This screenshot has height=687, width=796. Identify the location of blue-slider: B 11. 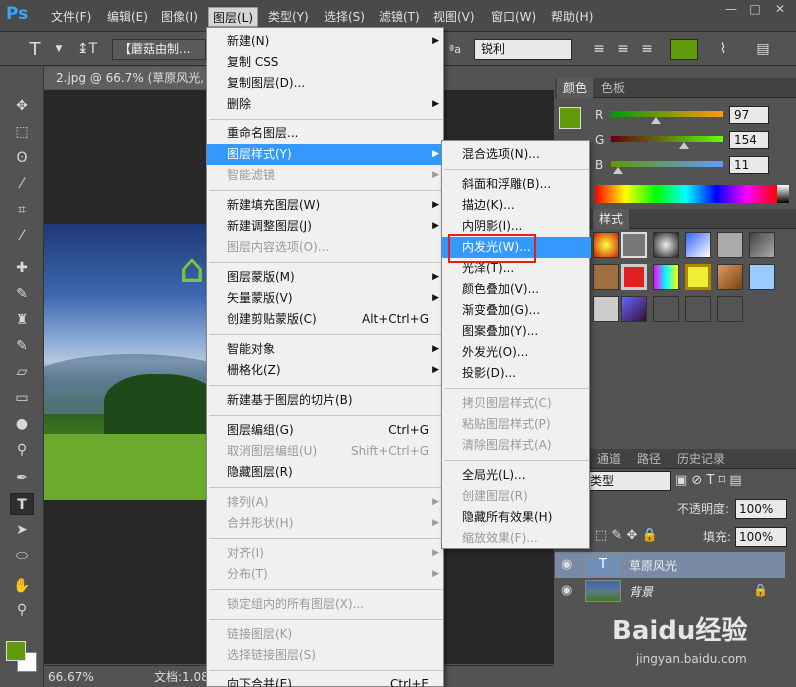
(693, 166).